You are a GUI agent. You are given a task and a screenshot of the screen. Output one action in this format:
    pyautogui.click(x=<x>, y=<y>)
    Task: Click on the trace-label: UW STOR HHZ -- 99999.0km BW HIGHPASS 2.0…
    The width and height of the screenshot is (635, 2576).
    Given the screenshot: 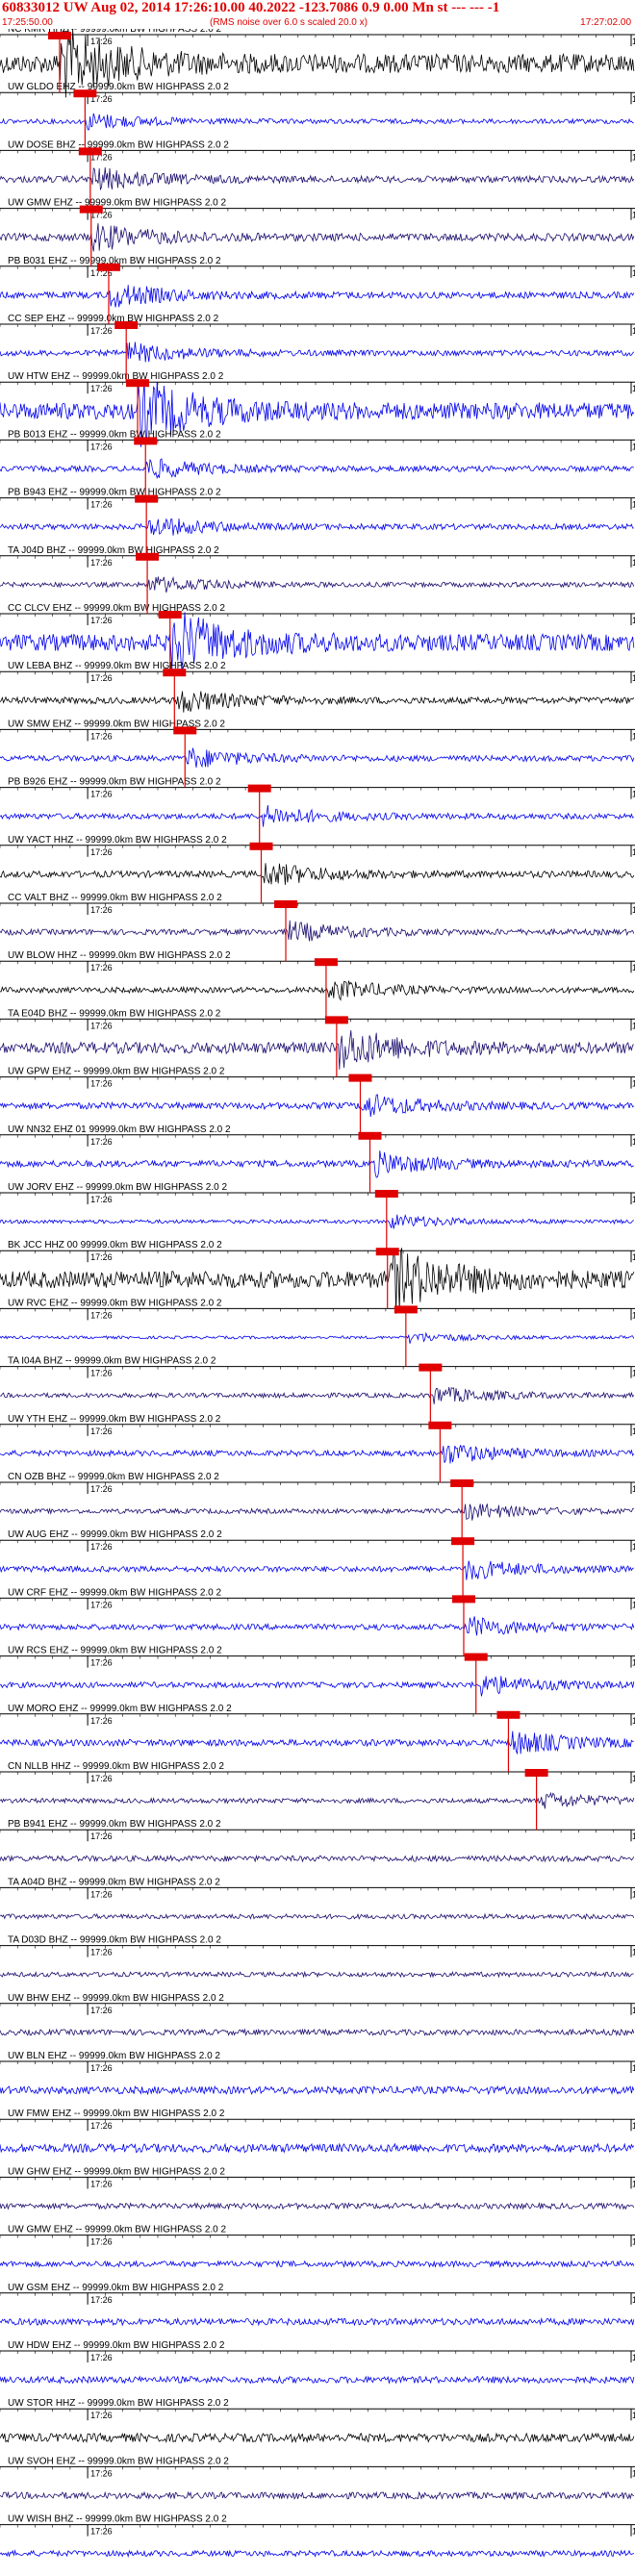 What is the action you would take?
    pyautogui.click(x=118, y=2404)
    